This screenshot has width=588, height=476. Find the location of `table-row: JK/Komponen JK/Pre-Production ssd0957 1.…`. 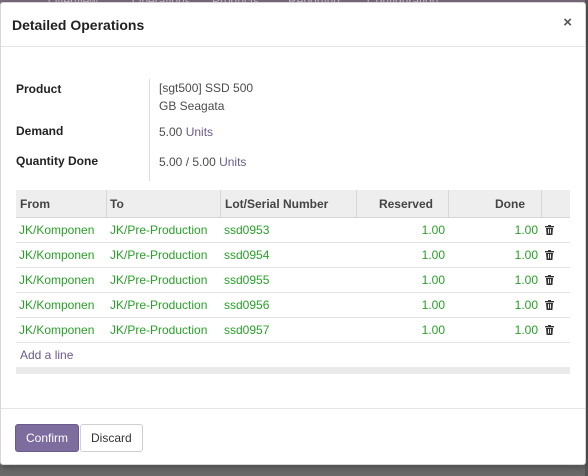

table-row: JK/Komponen JK/Pre-Production ssd0957 1.… is located at coordinates (293, 330).